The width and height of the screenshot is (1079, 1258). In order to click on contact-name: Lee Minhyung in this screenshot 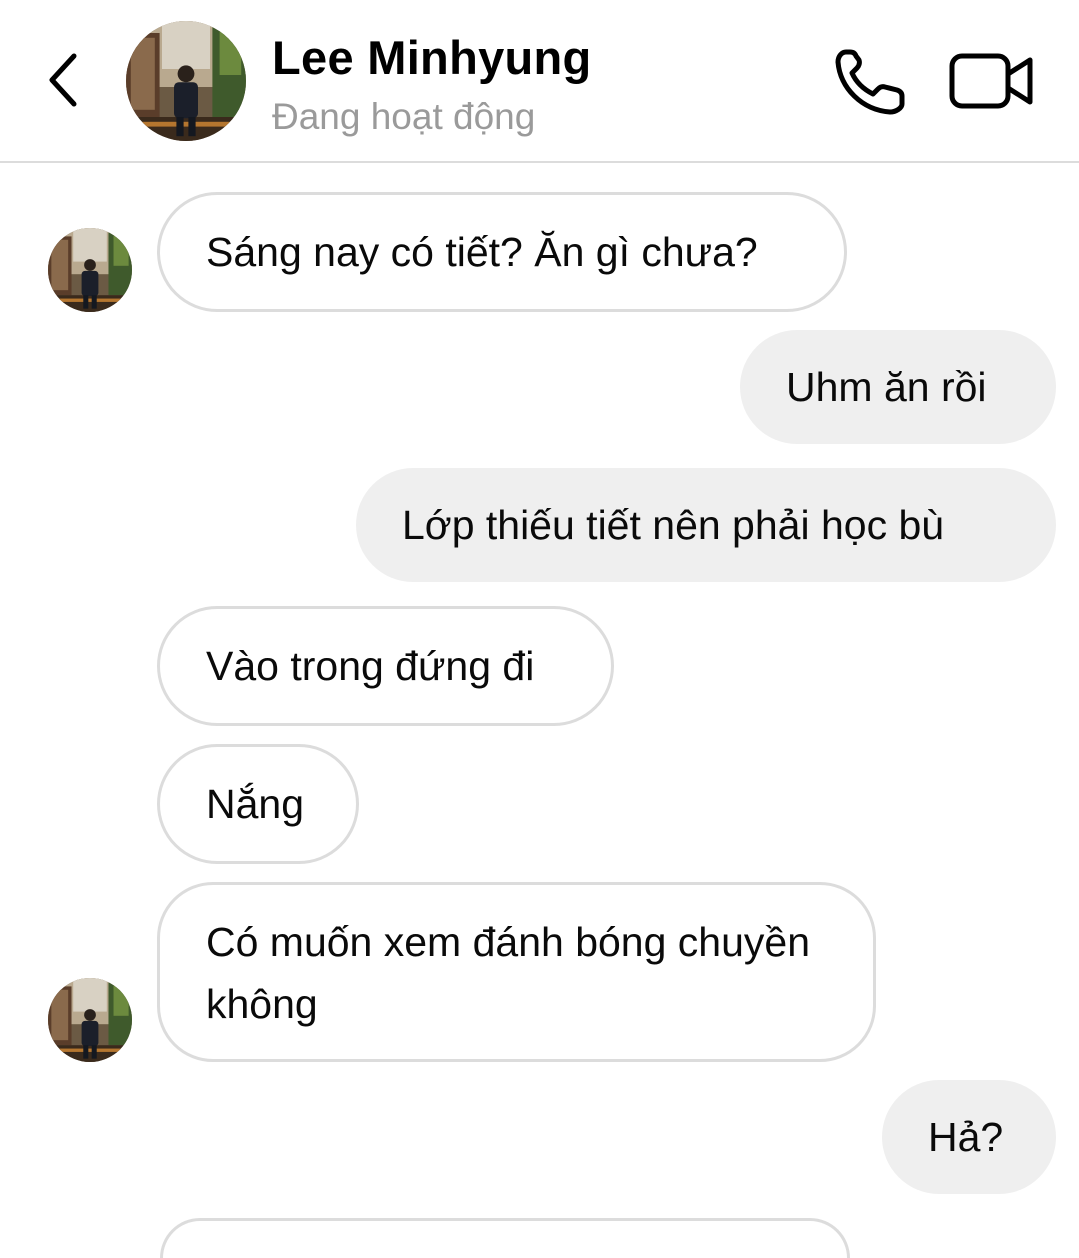, I will do `click(432, 57)`.